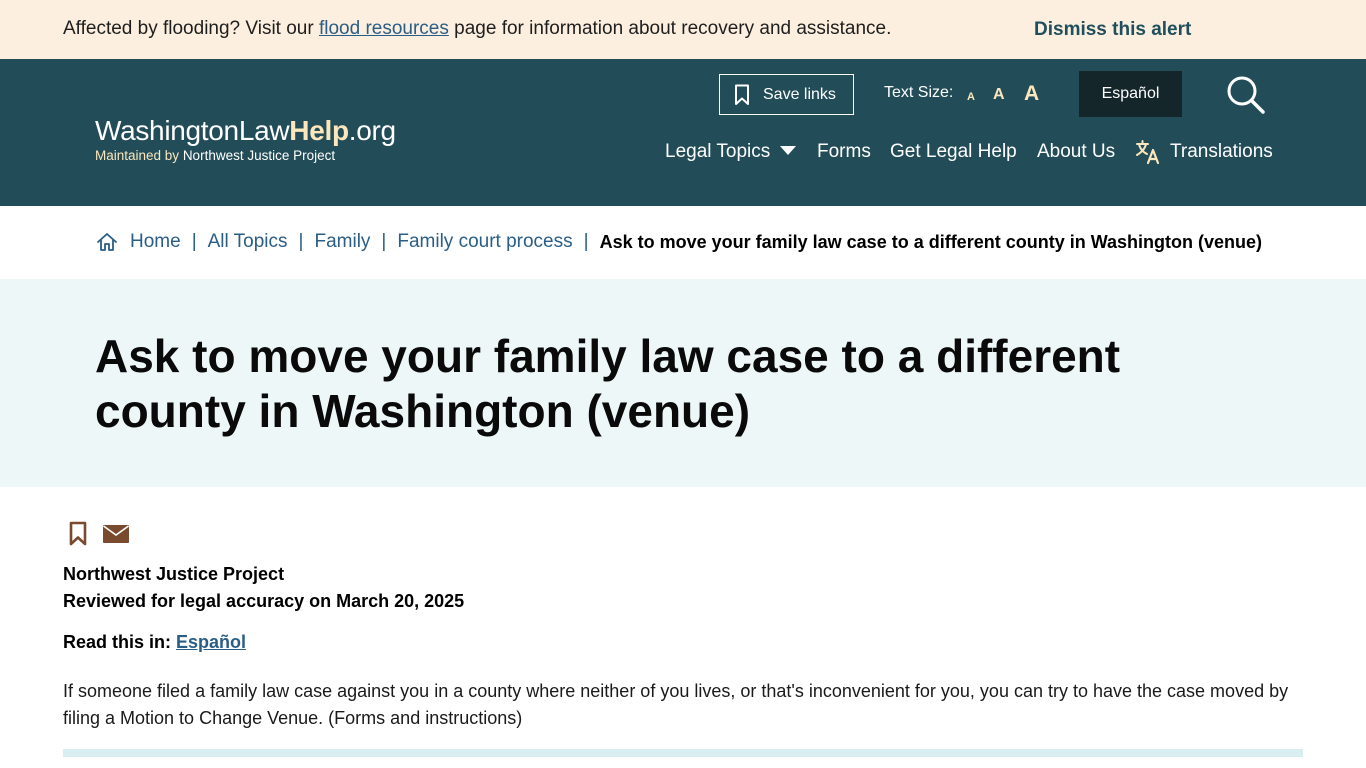  What do you see at coordinates (999, 95) in the screenshot?
I see `text-size-medium-button: A` at bounding box center [999, 95].